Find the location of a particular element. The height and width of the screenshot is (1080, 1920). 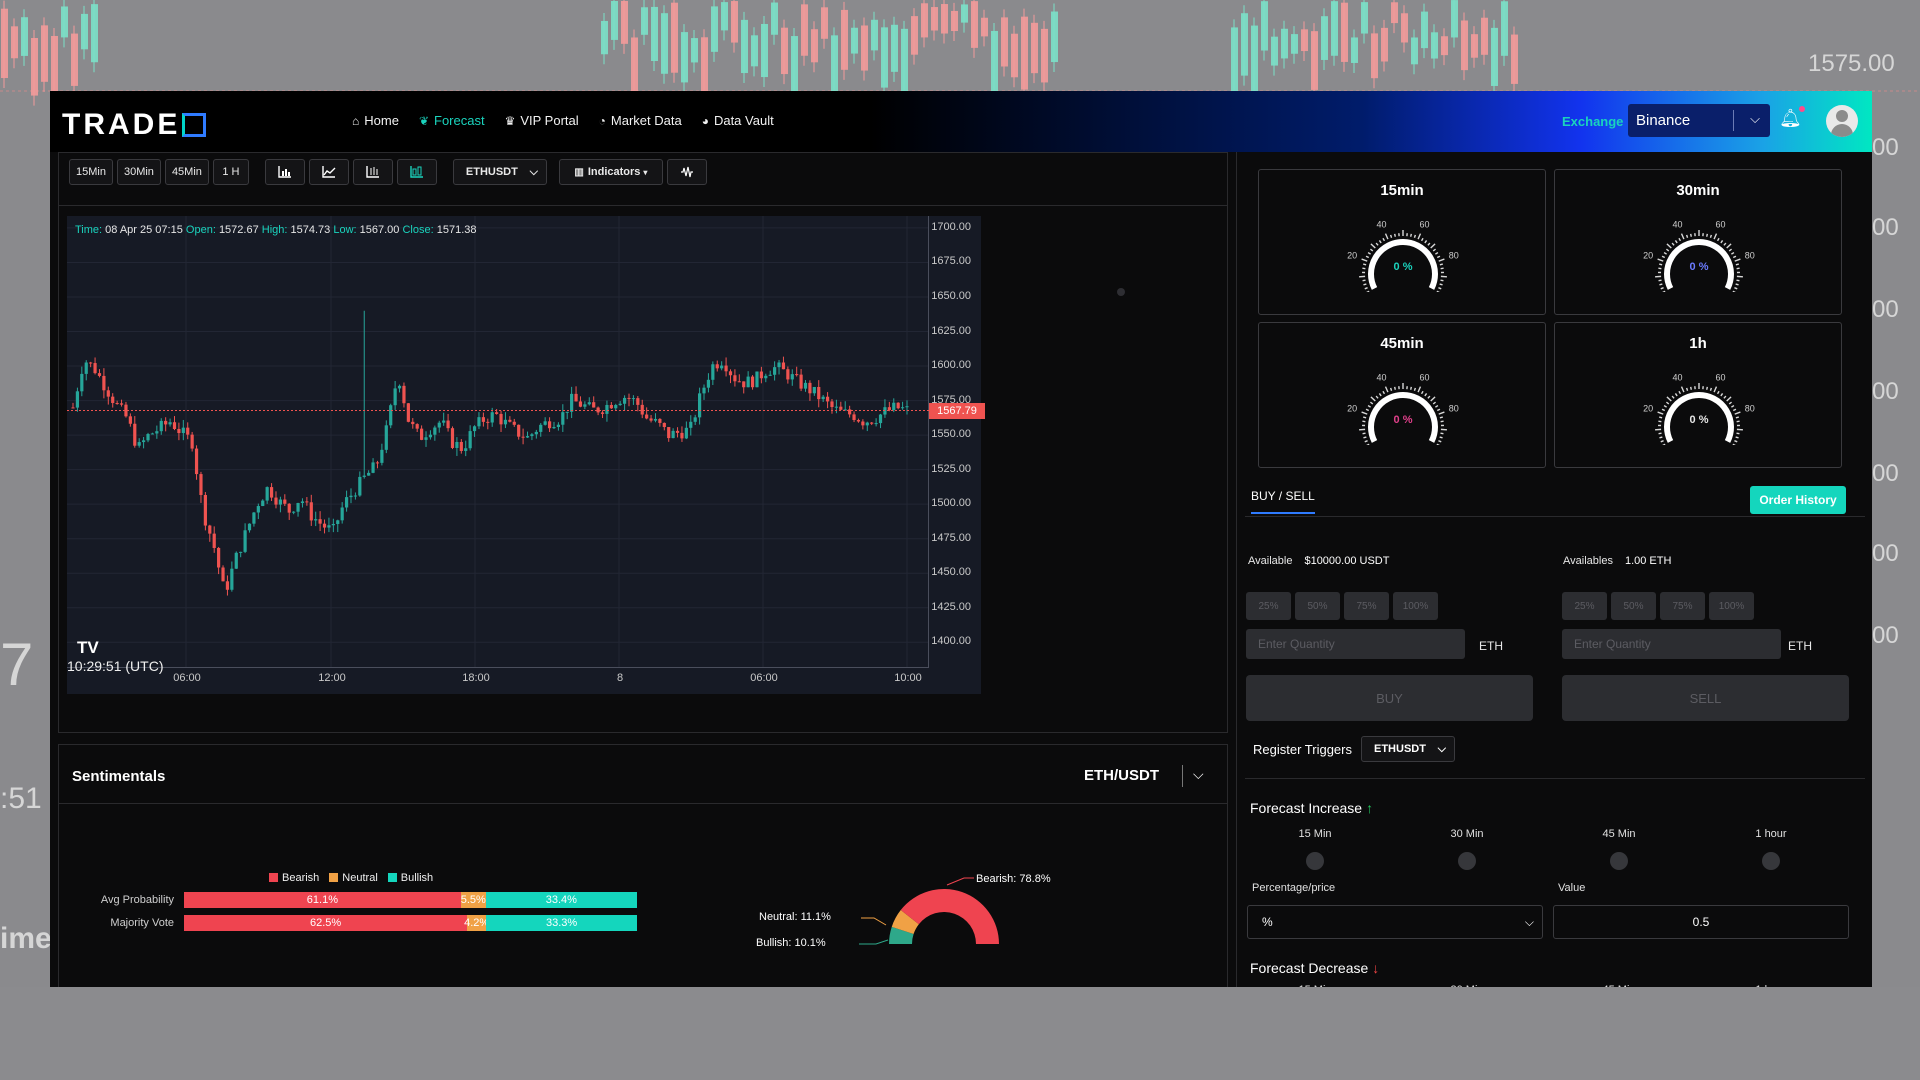

tradingview-logo: TV is located at coordinates (88, 648).